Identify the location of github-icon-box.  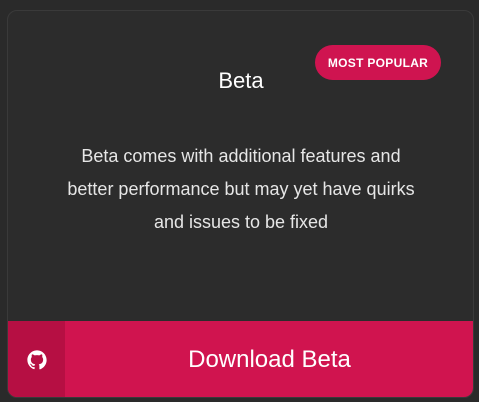
(36, 359).